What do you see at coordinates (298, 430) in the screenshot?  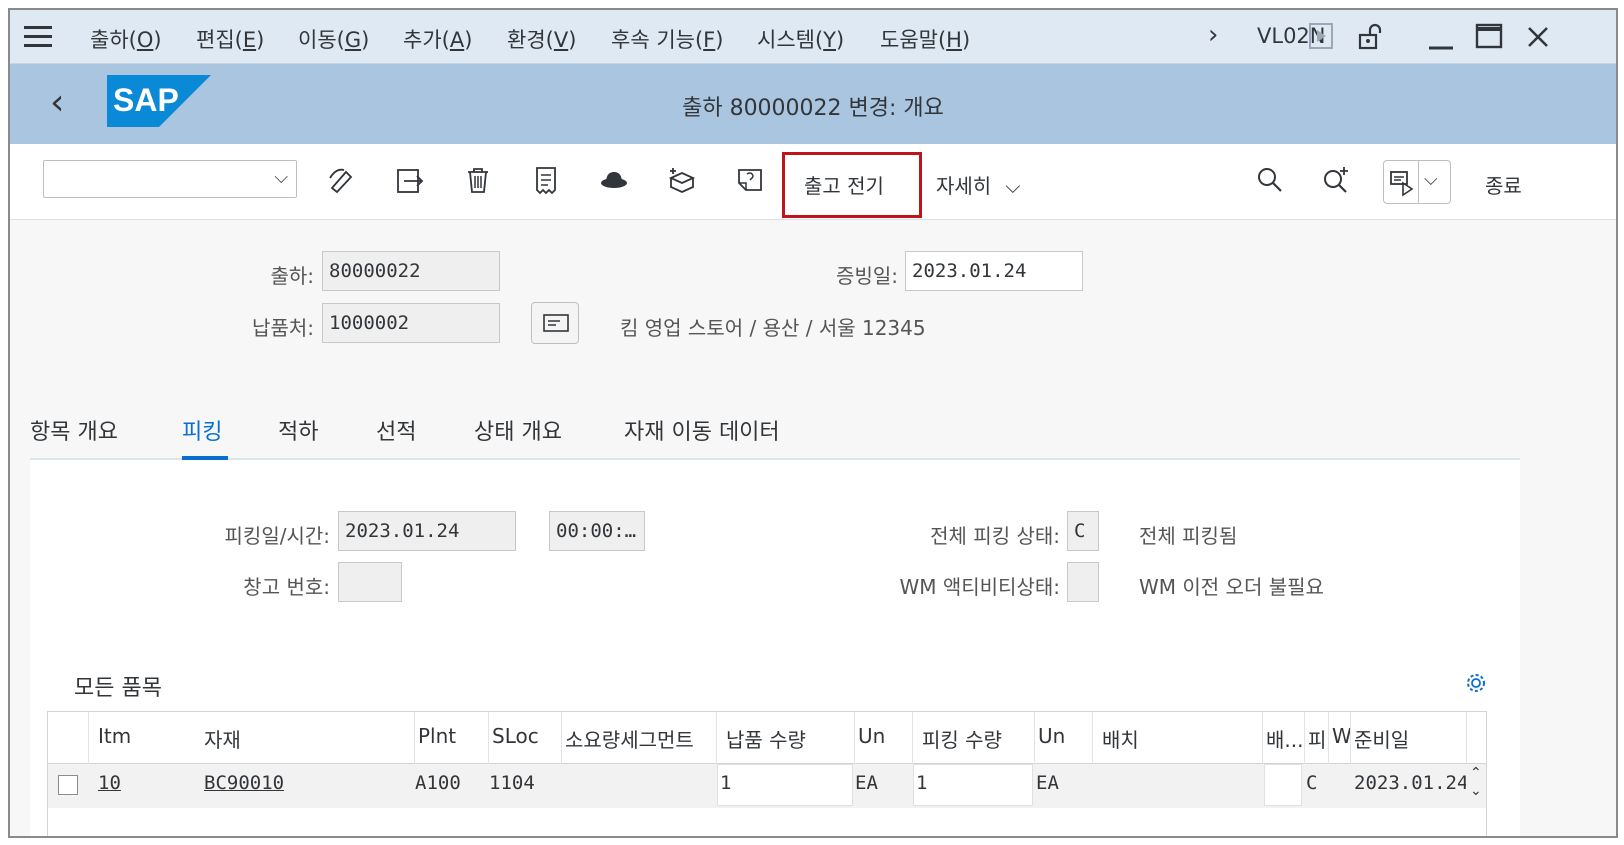 I see `tab-loading: 적하` at bounding box center [298, 430].